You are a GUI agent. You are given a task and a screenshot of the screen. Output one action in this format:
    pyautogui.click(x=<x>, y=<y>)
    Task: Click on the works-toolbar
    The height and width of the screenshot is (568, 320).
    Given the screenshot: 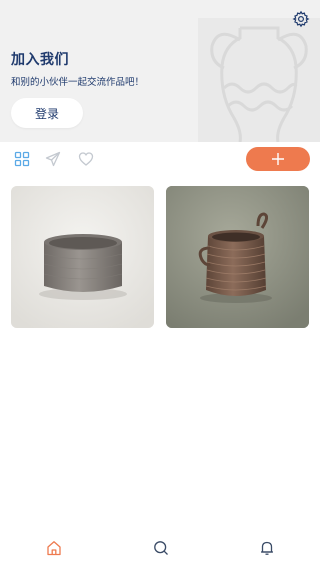 What is the action you would take?
    pyautogui.click(x=160, y=159)
    